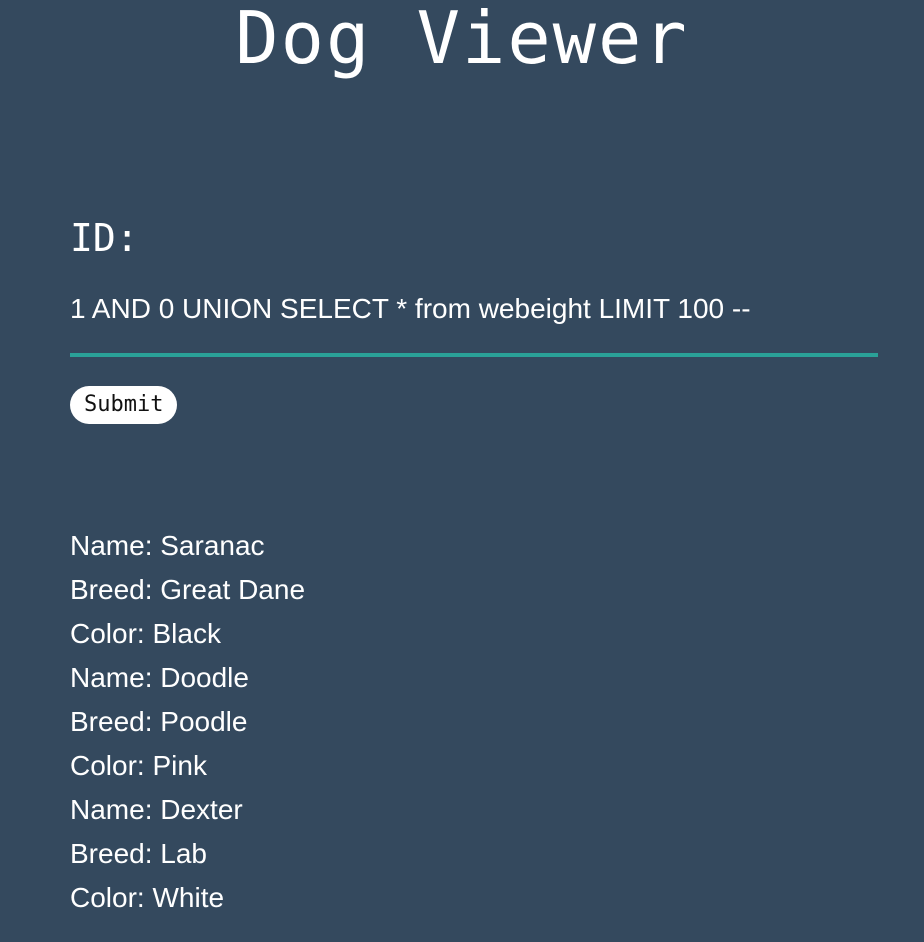 This screenshot has width=924, height=942. Describe the element at coordinates (138, 765) in the screenshot. I see `result-color: Color: Pink` at that location.